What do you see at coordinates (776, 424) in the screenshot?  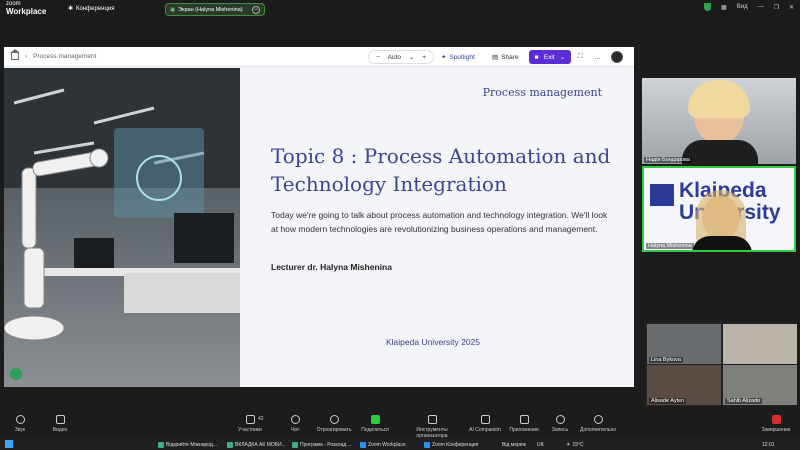 I see `end-meeting-button: Завершение` at bounding box center [776, 424].